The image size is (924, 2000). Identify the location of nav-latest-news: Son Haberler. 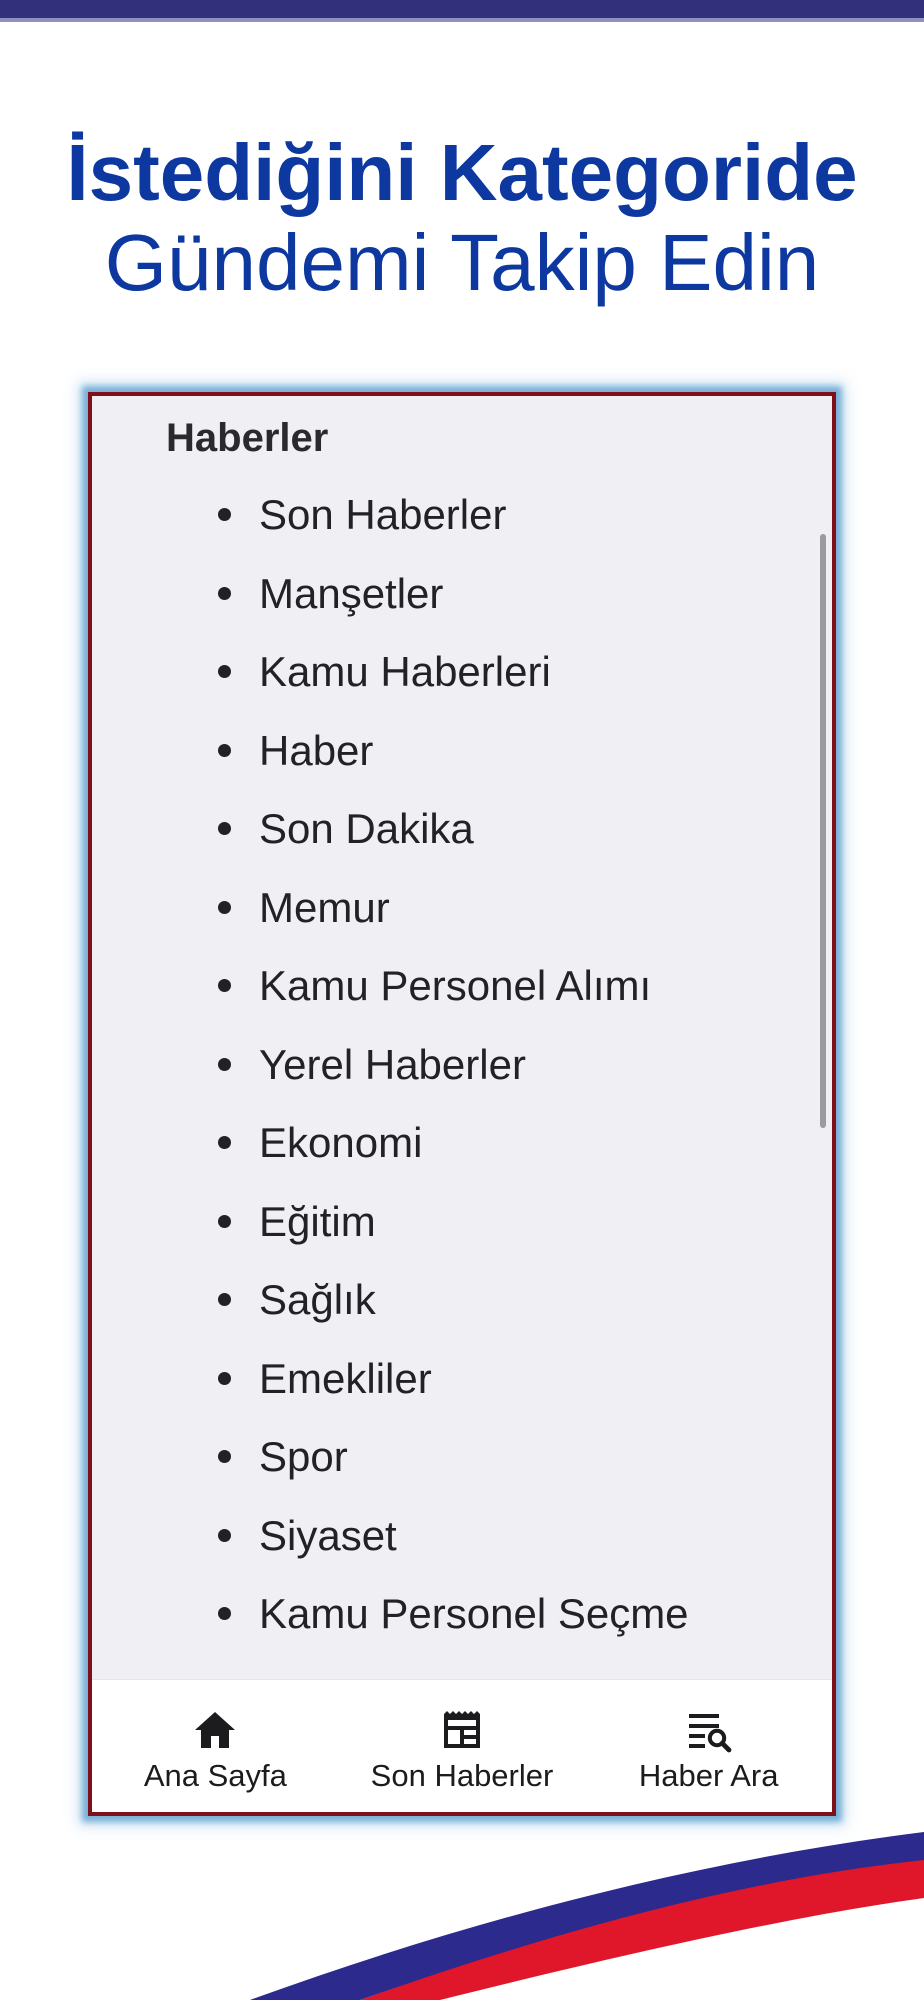
(462, 1746).